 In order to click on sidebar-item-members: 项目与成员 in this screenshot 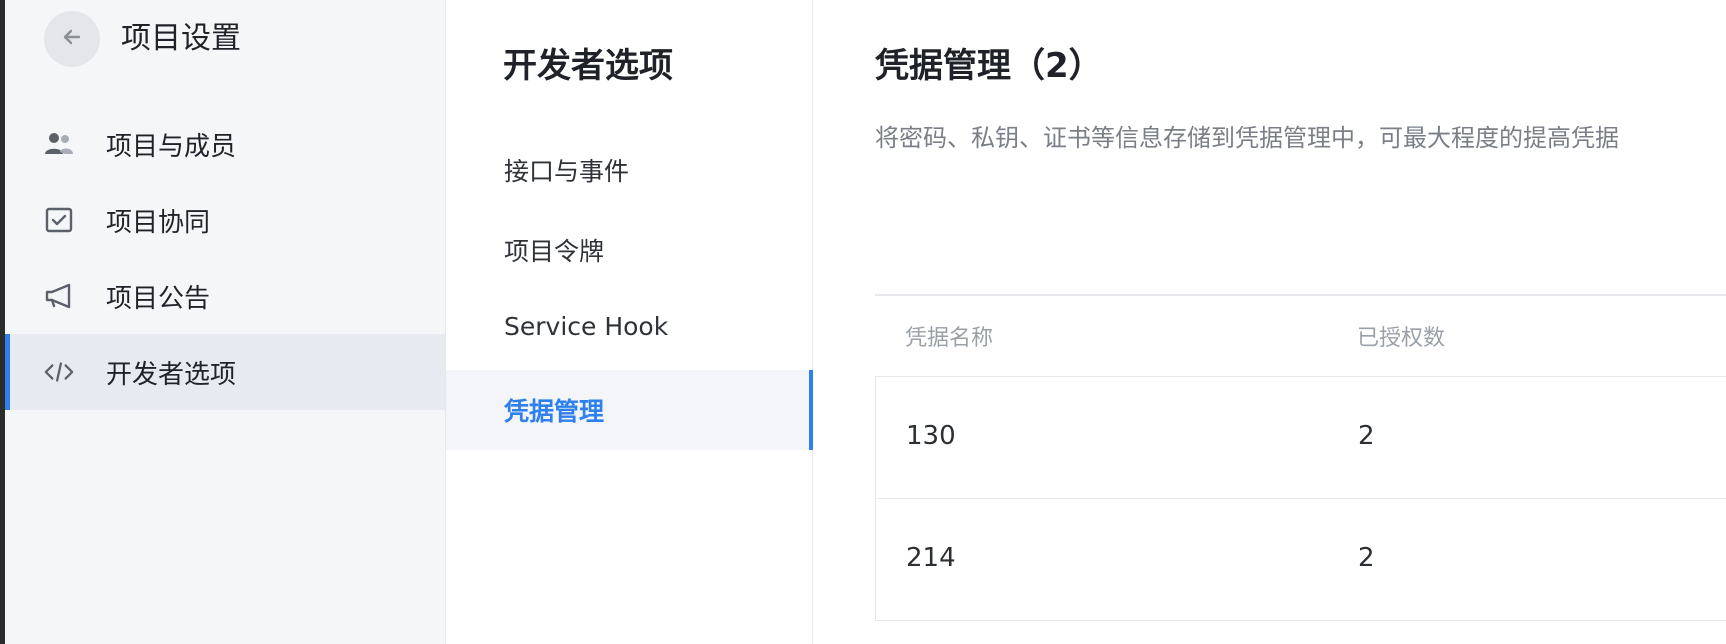, I will do `click(225, 144)`.